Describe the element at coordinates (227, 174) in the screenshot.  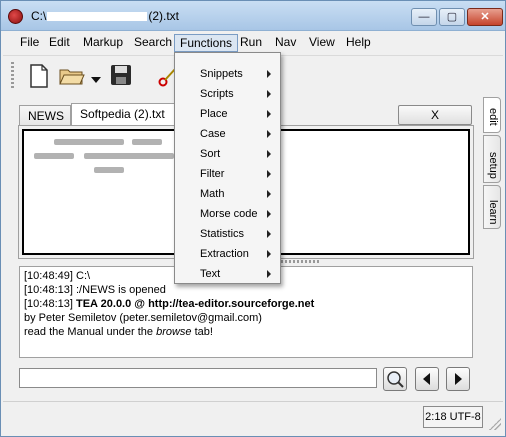
I see `menu-item-filter: Filter` at that location.